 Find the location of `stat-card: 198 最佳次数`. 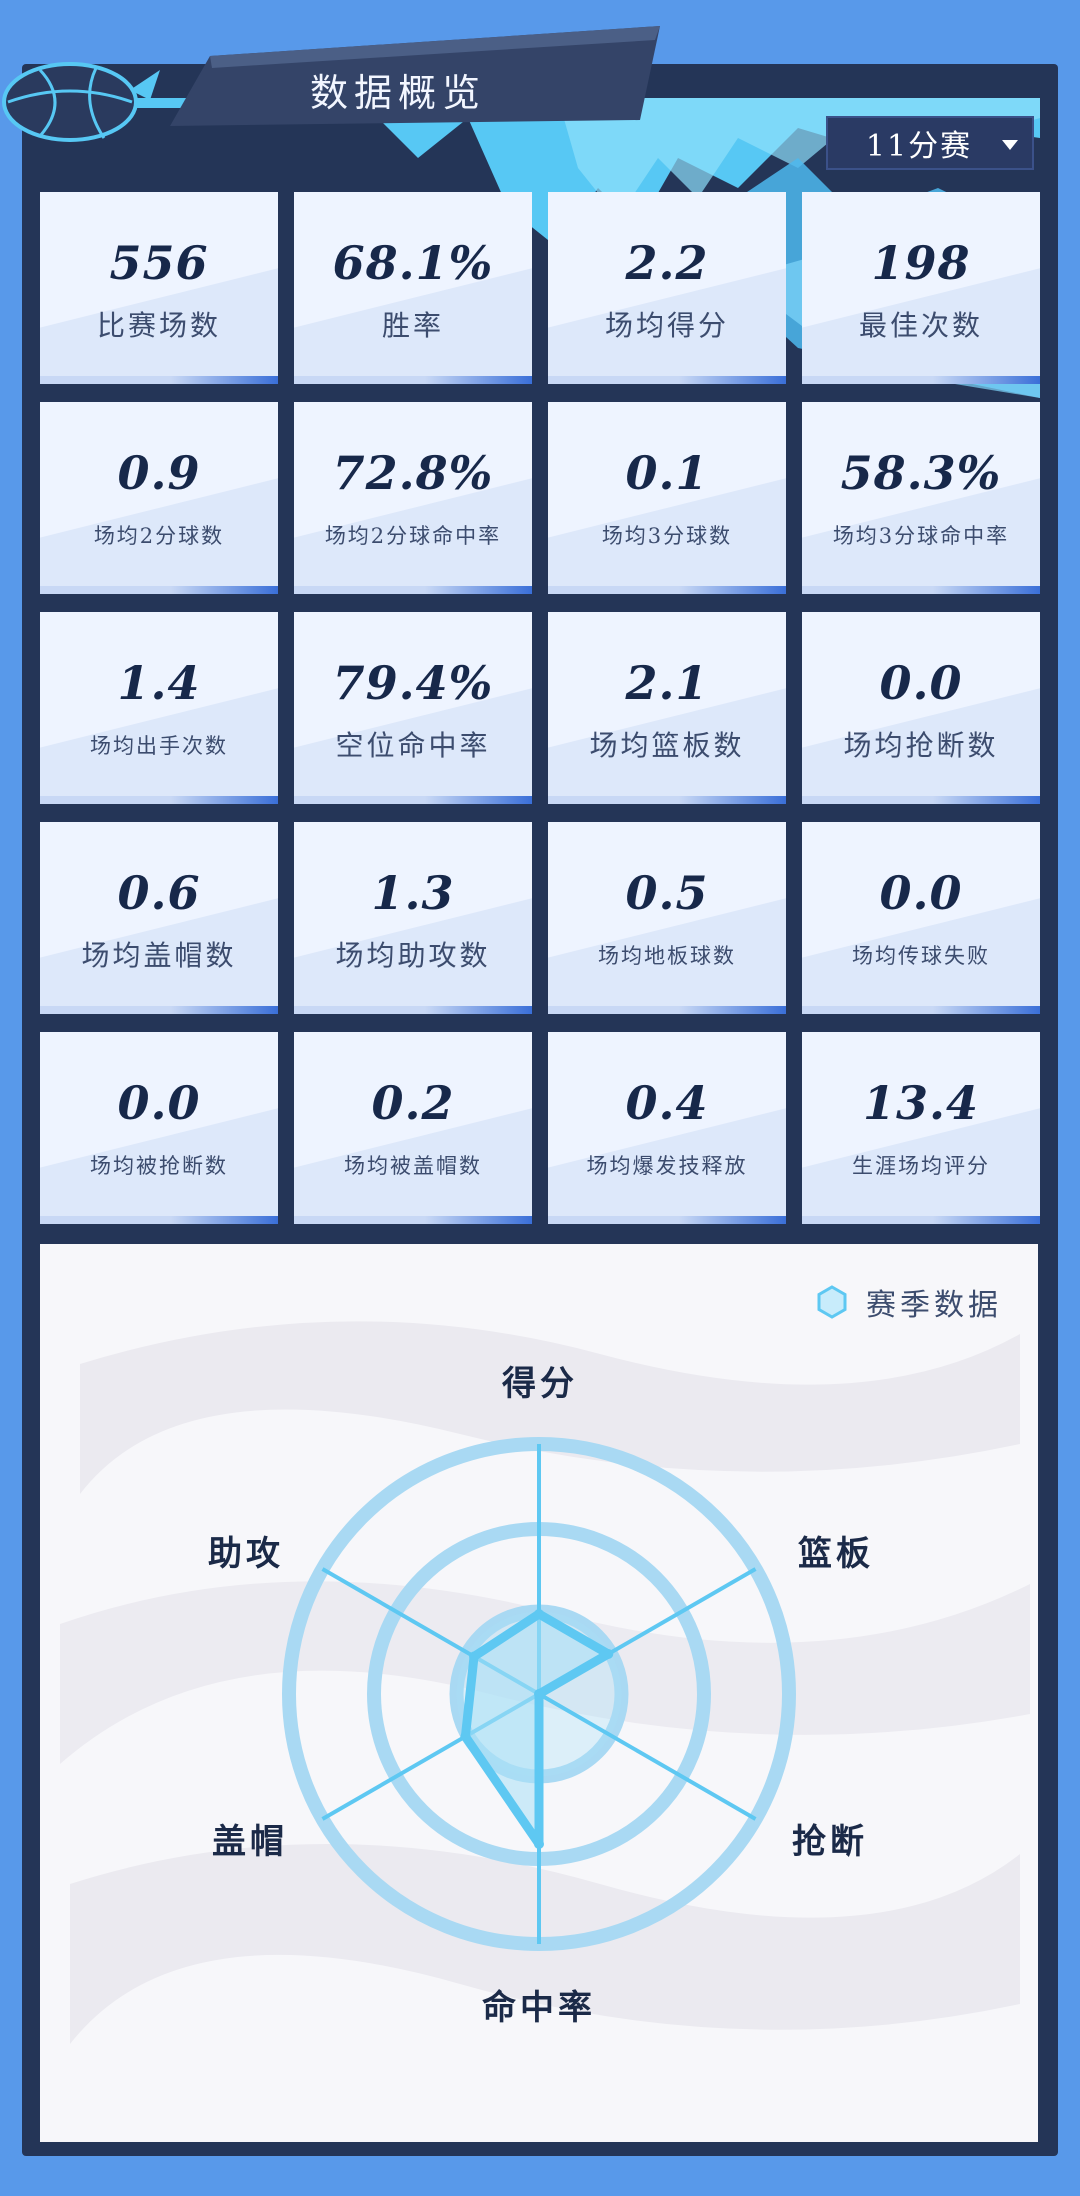

stat-card: 198 最佳次数 is located at coordinates (921, 288).